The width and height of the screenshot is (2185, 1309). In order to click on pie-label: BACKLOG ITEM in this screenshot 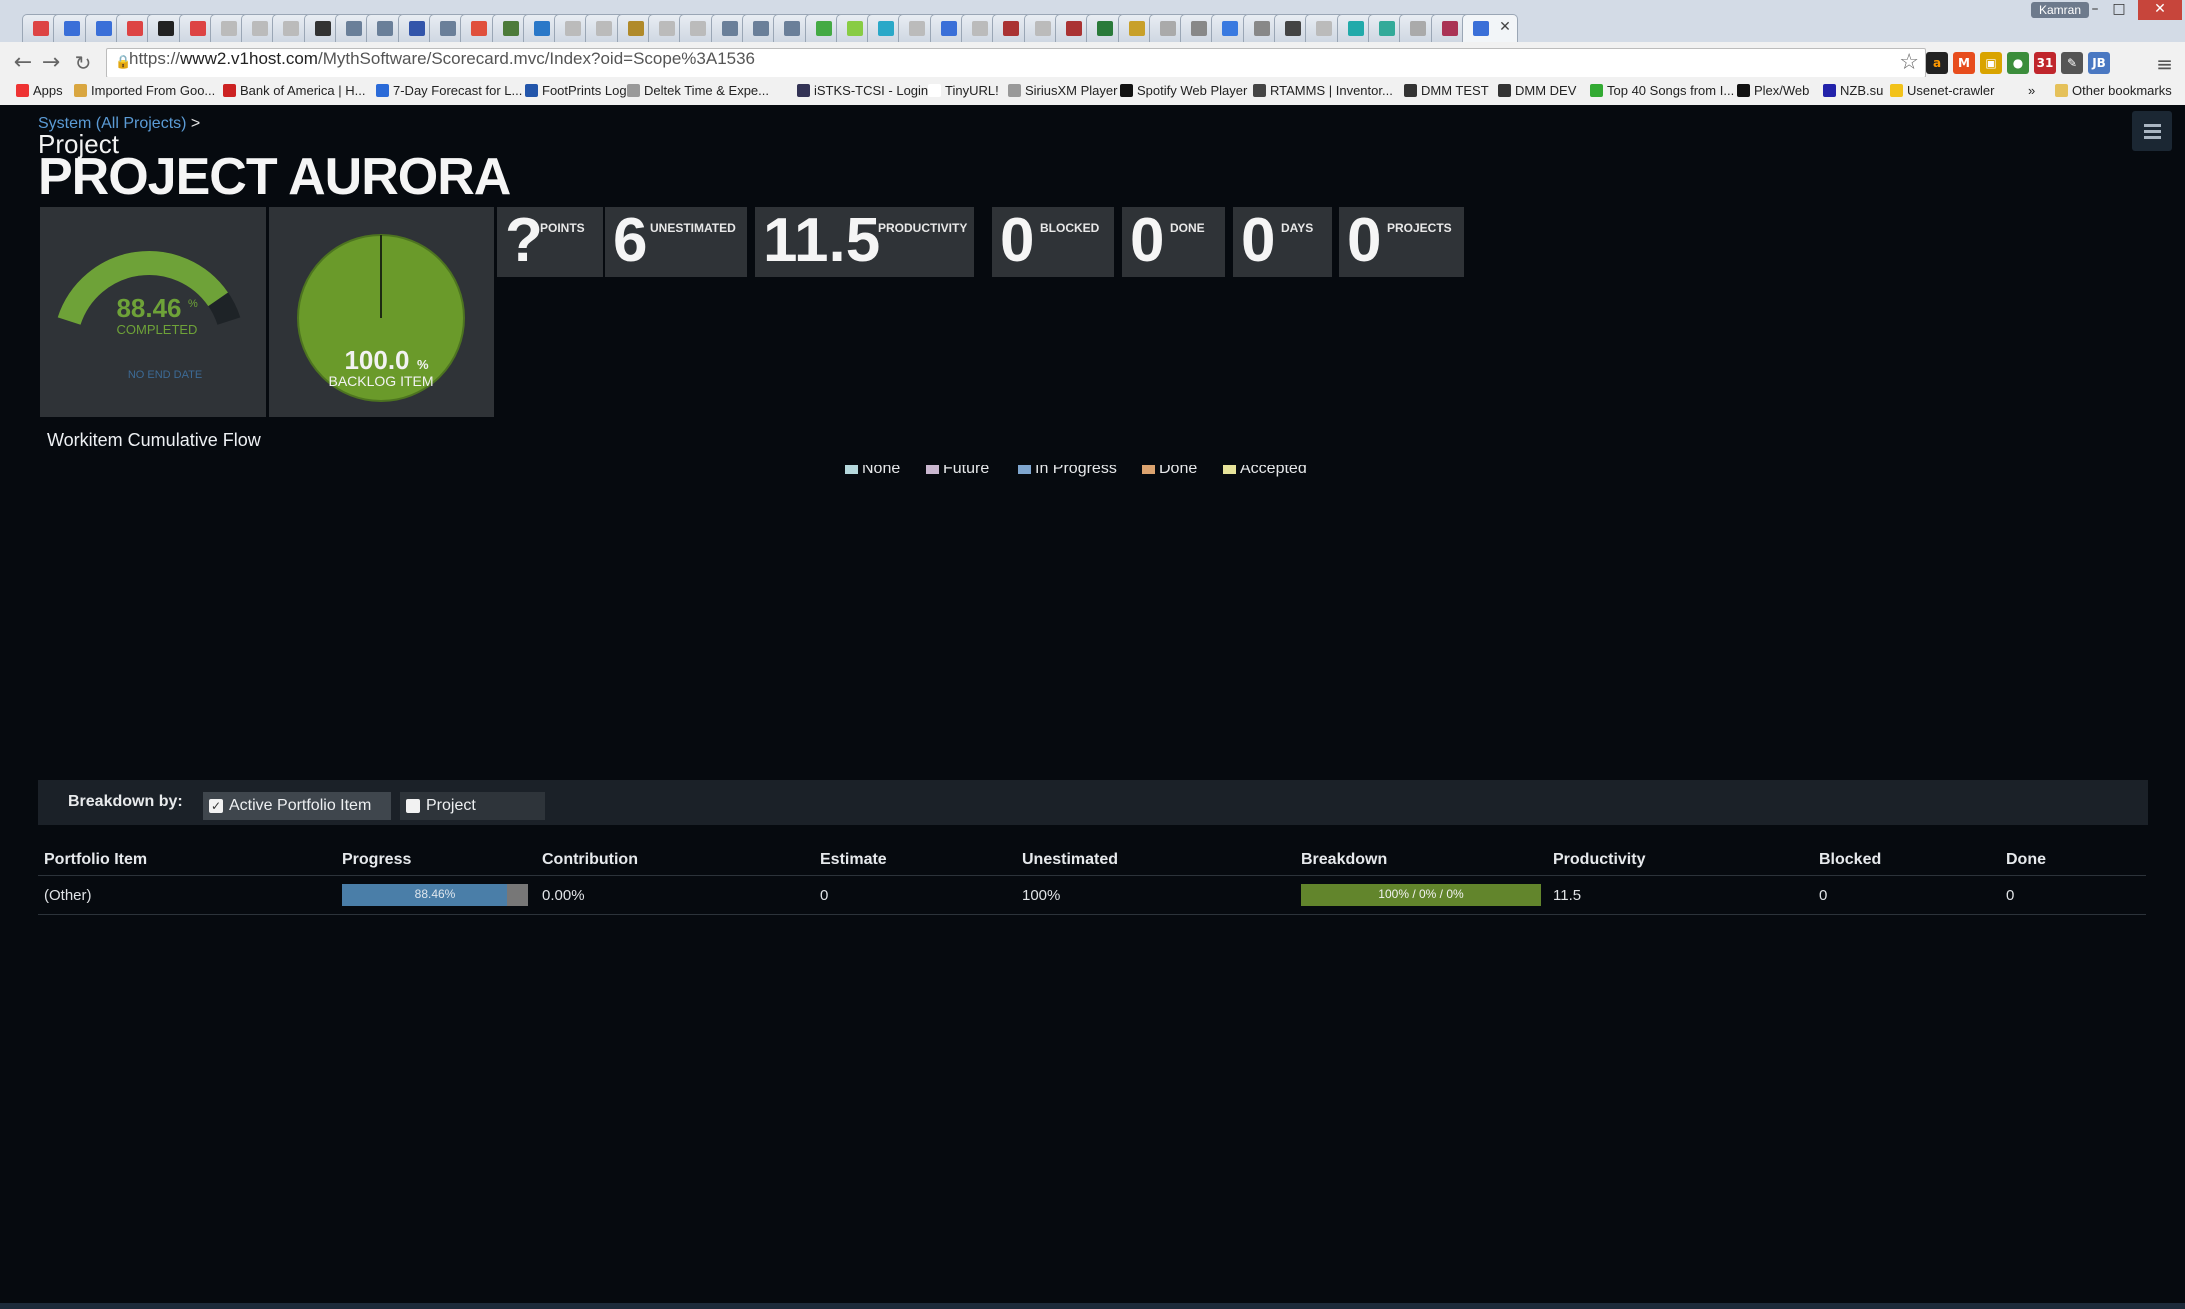, I will do `click(380, 381)`.